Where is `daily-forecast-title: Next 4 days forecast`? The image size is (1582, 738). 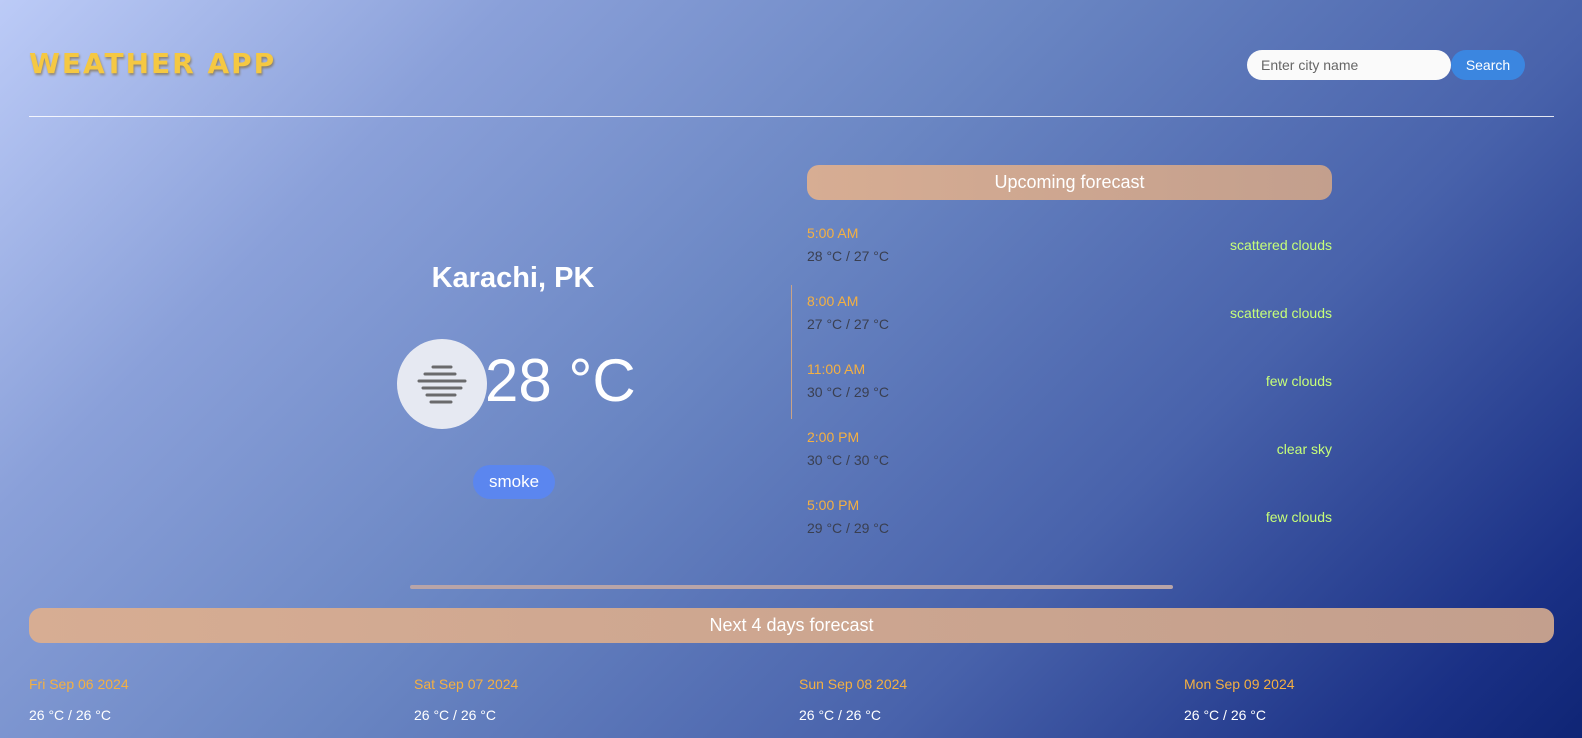 daily-forecast-title: Next 4 days forecast is located at coordinates (791, 625).